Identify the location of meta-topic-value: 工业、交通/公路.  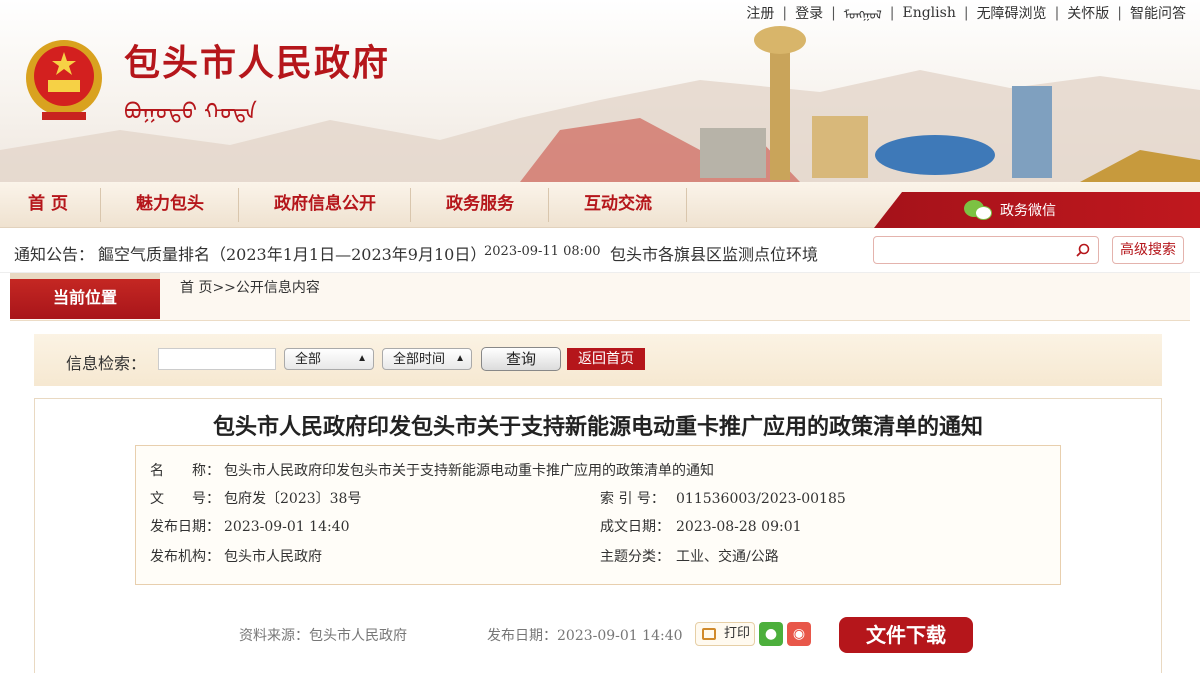
(727, 557).